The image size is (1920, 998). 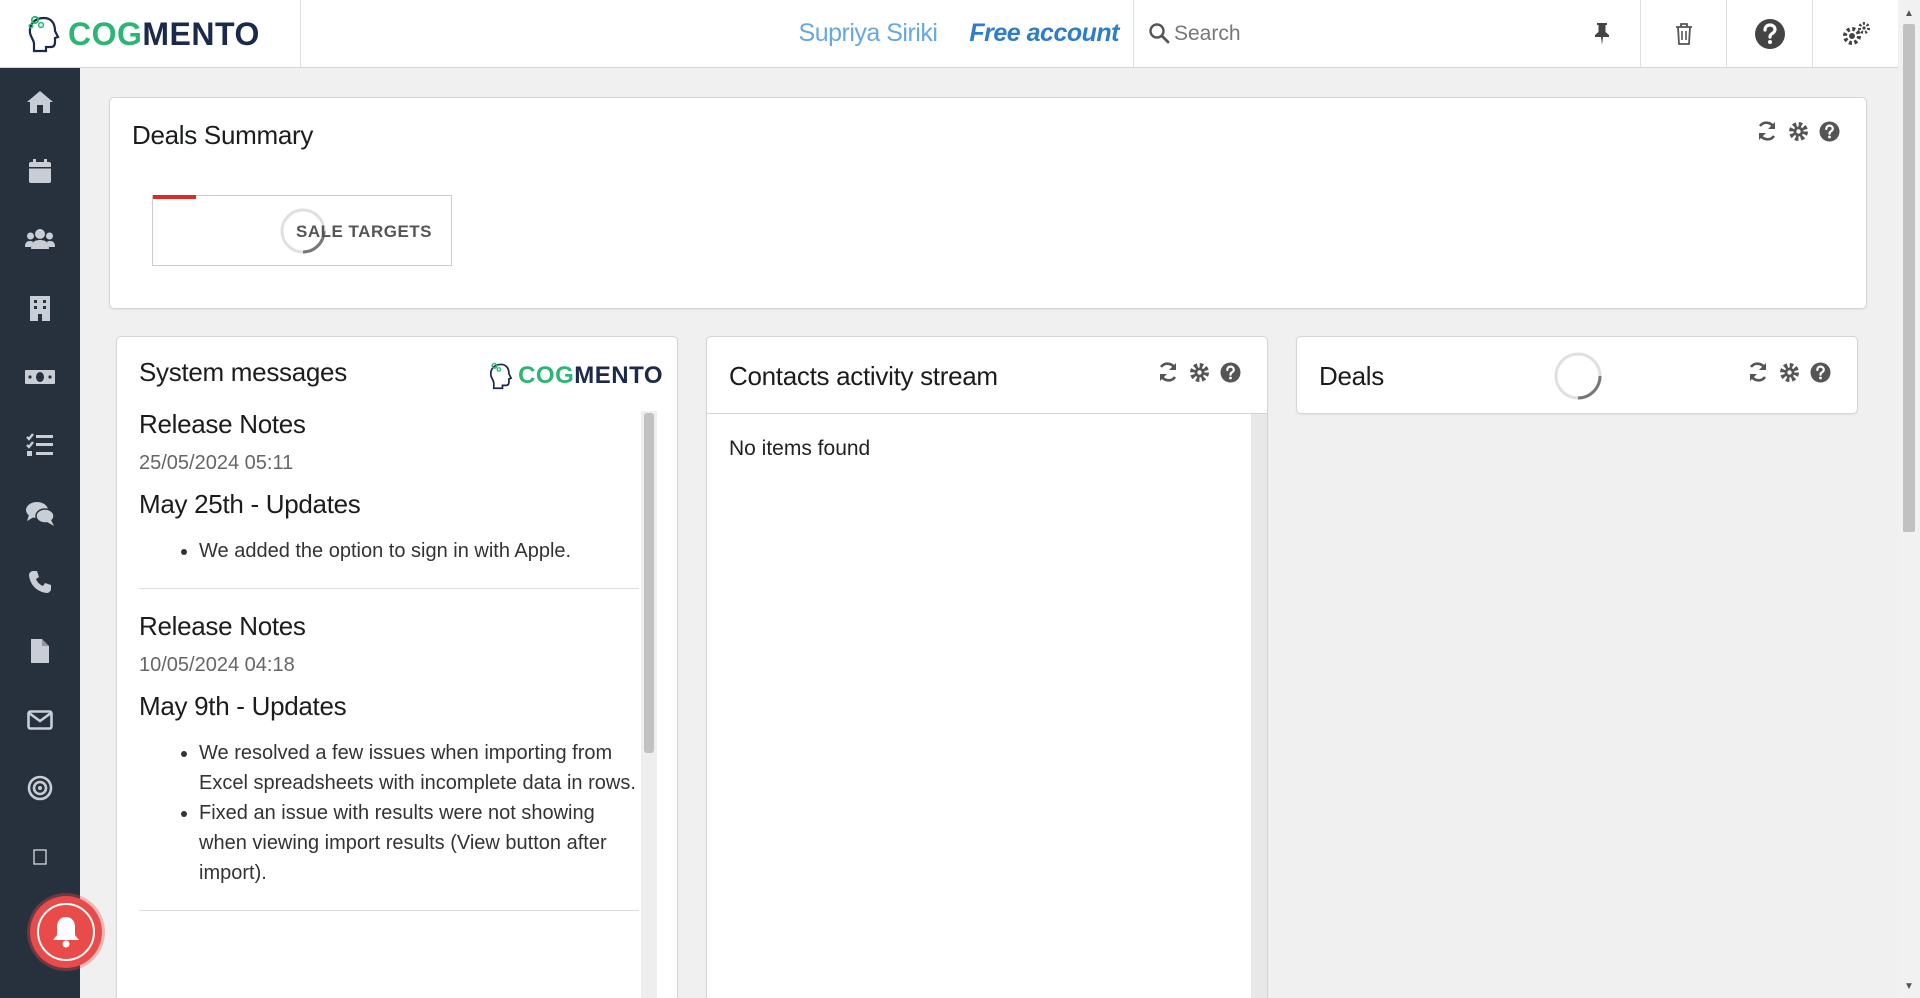 What do you see at coordinates (1909, 278) in the screenshot?
I see `page-scrollbar-thumb` at bounding box center [1909, 278].